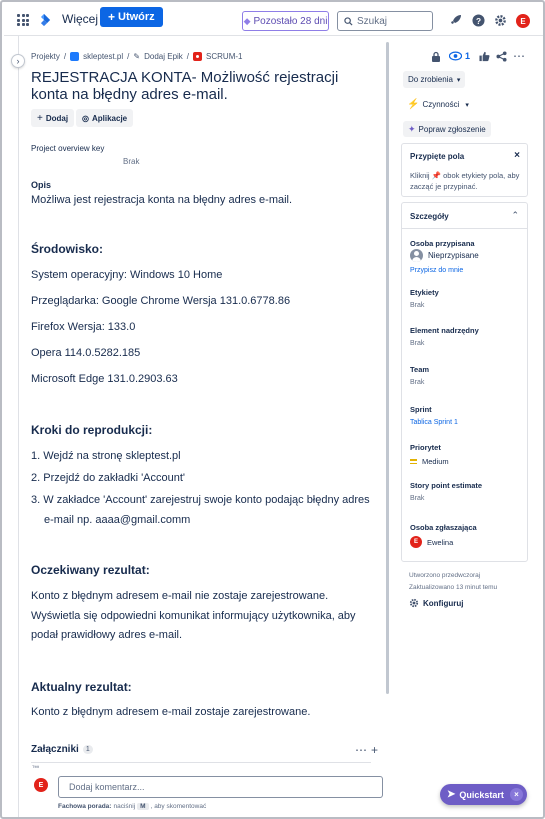 Image resolution: width=545 pixels, height=819 pixels. What do you see at coordinates (440, 542) in the screenshot?
I see `reporter-value: Ewelina` at bounding box center [440, 542].